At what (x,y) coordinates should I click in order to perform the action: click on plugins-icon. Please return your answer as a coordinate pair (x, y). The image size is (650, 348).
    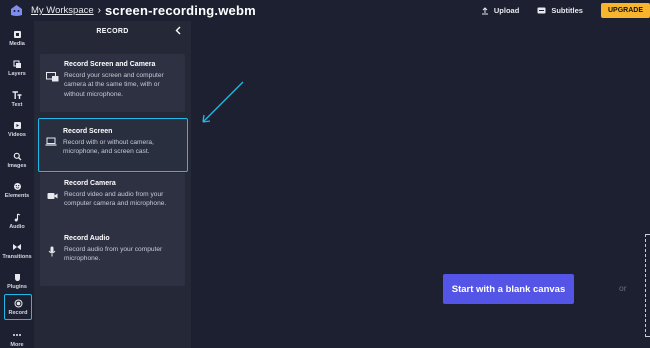
    Looking at the image, I should click on (17, 277).